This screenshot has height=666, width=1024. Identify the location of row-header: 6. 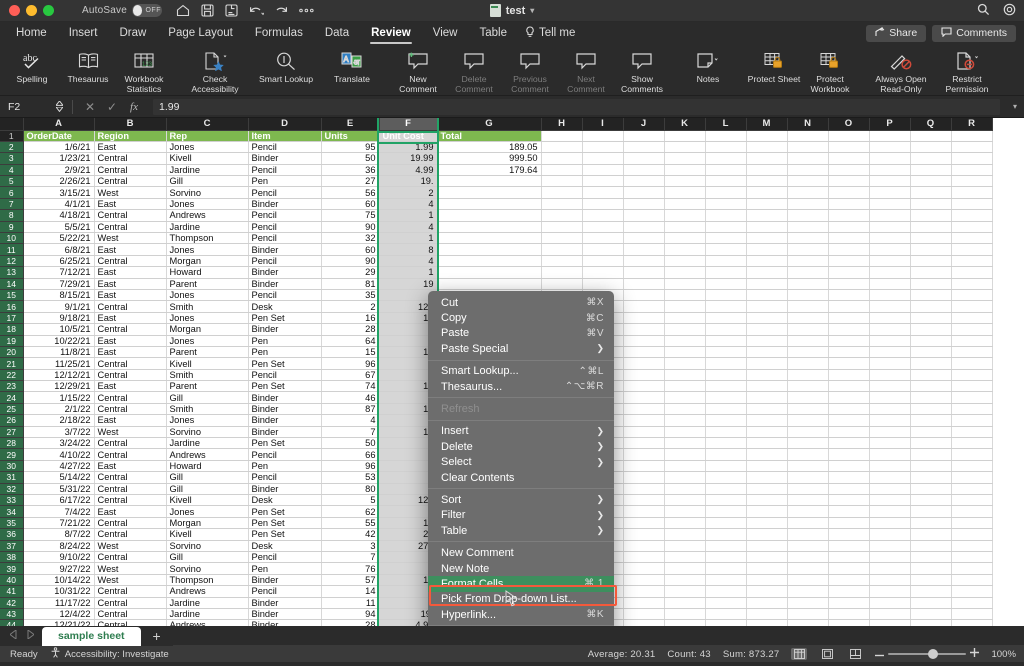
(12, 192).